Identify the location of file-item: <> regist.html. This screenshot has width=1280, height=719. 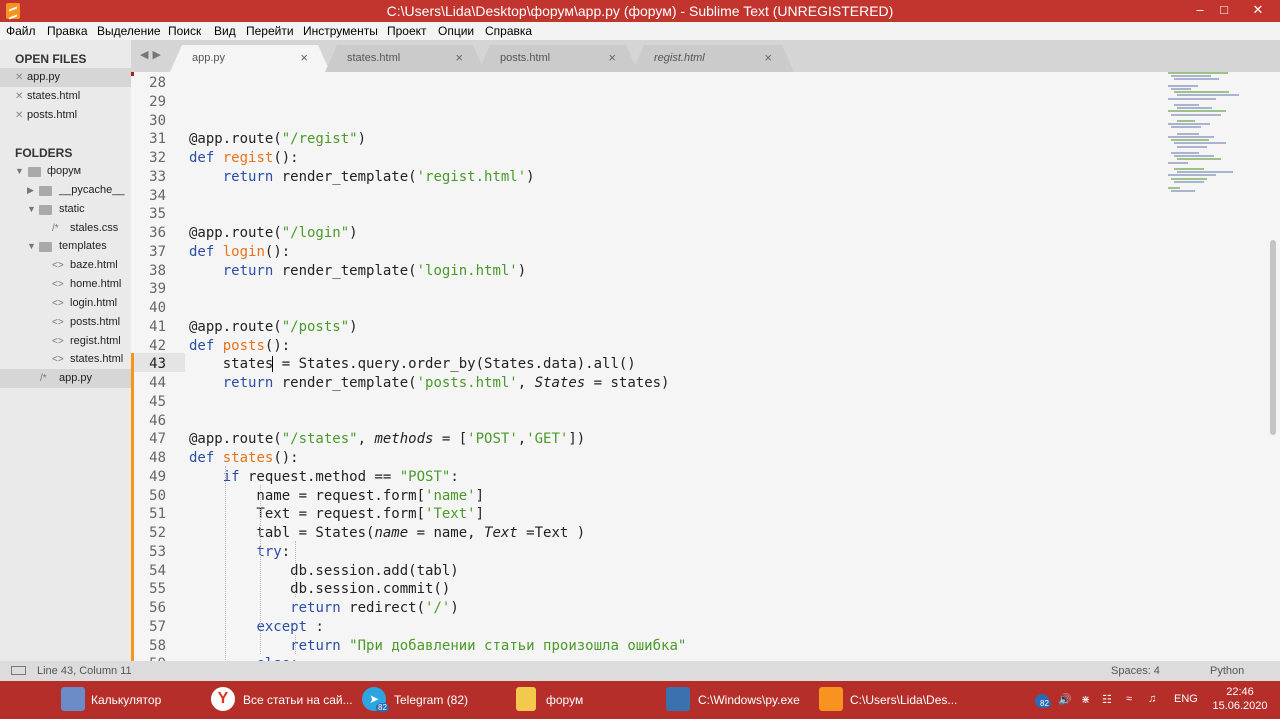
(65, 341).